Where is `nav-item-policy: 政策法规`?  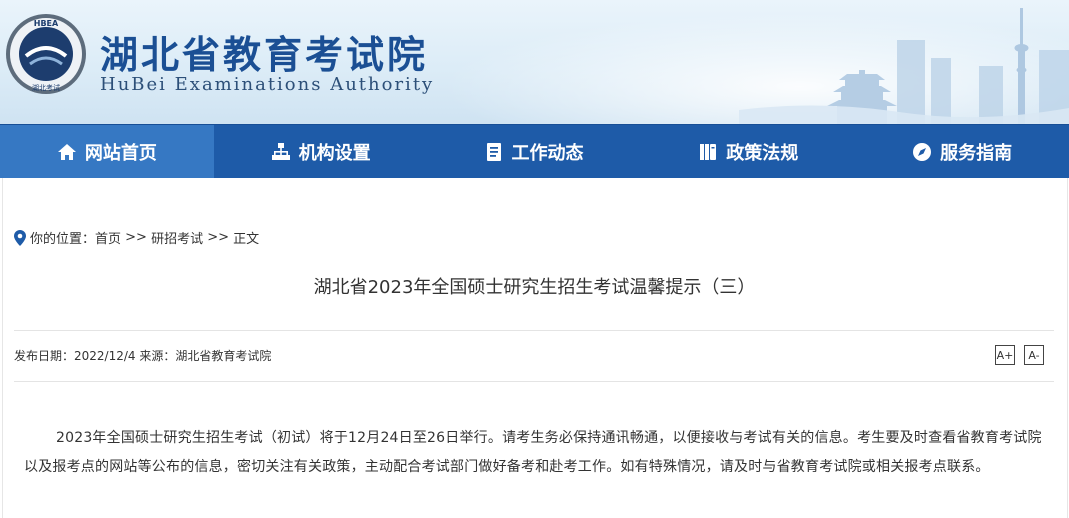 nav-item-policy: 政策法规 is located at coordinates (748, 151).